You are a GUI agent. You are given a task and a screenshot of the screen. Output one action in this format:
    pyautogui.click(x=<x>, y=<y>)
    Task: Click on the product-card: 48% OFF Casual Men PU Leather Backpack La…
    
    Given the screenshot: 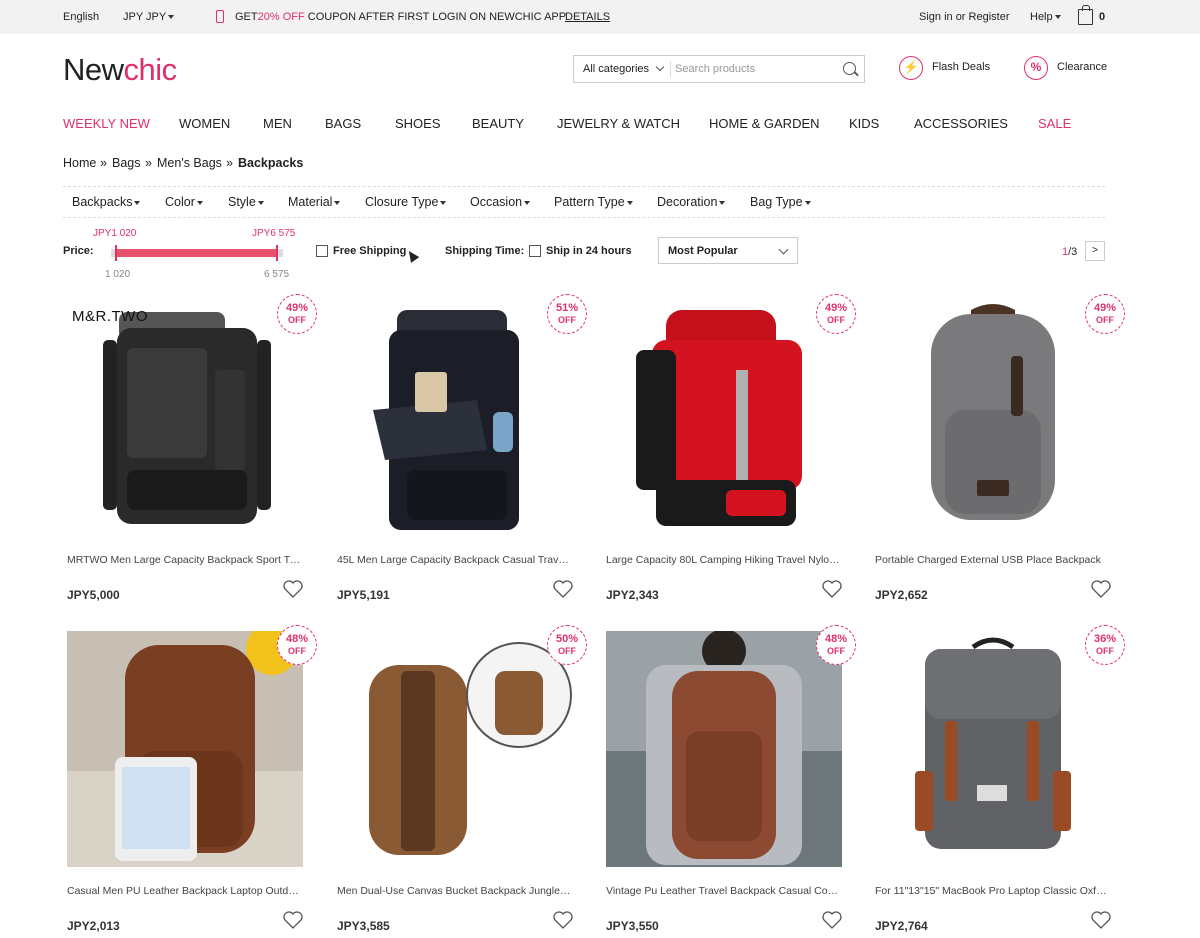 What is the action you would take?
    pyautogui.click(x=192, y=779)
    